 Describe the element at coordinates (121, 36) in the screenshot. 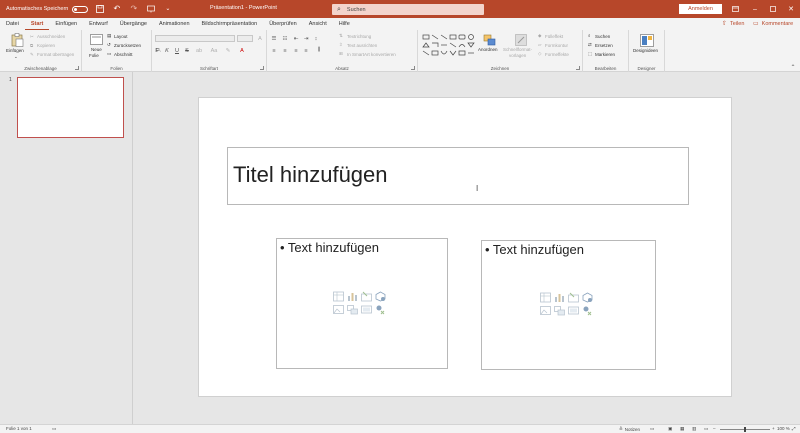

I see `layout-button: Layout` at that location.